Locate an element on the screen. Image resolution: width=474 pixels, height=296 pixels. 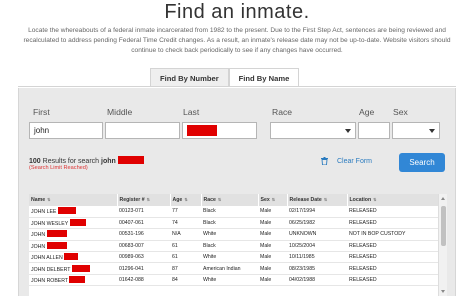
tab-divider is located at coordinates (237, 86).